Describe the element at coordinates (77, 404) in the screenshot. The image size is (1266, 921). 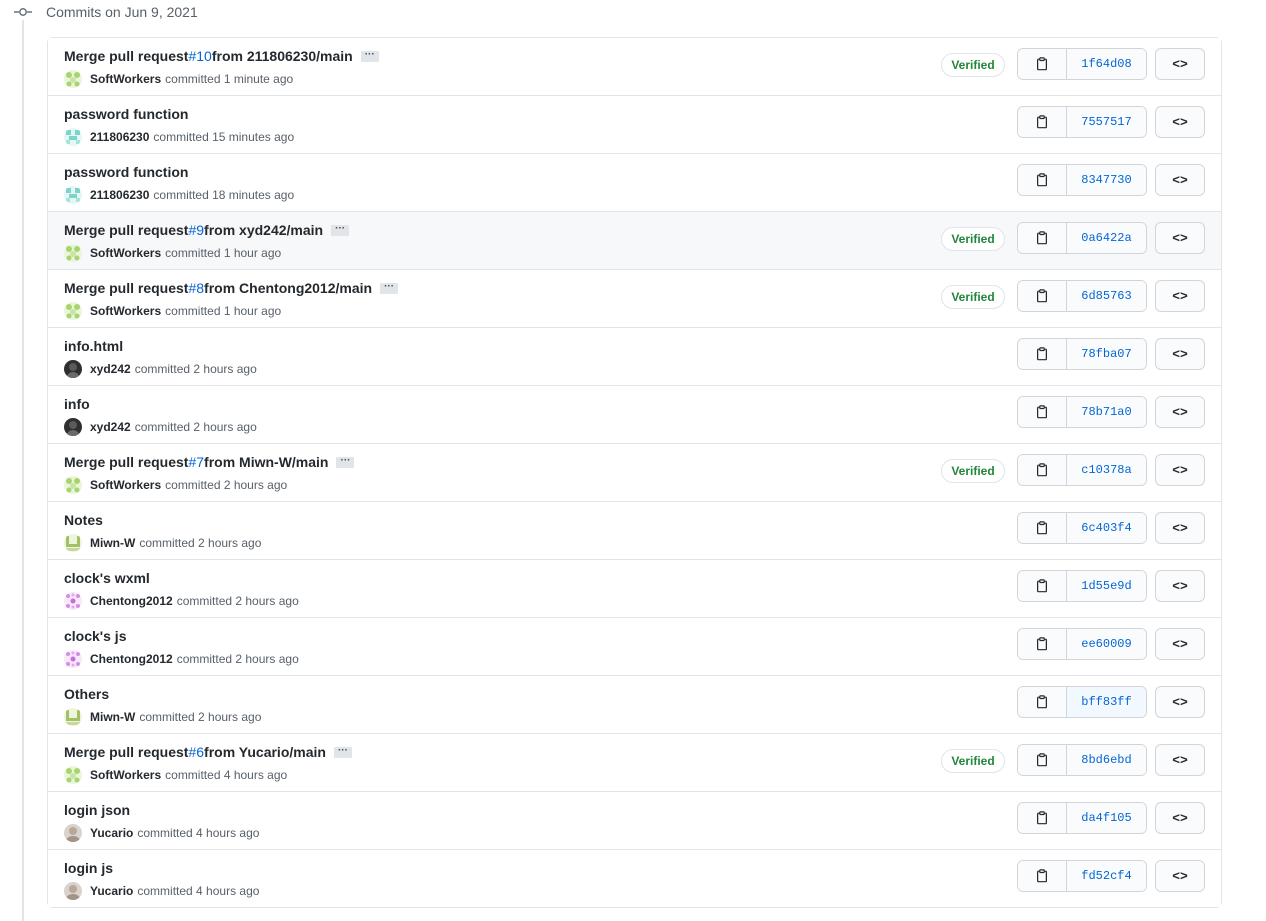
I see `commit-message-link: info` at that location.